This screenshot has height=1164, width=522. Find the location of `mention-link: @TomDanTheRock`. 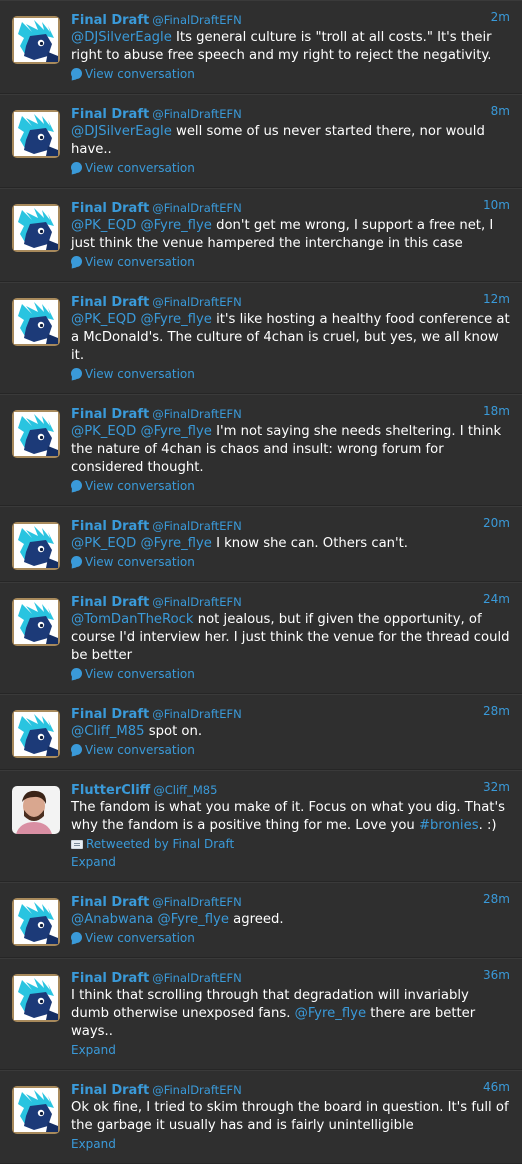

mention-link: @TomDanTheRock is located at coordinates (132, 619).